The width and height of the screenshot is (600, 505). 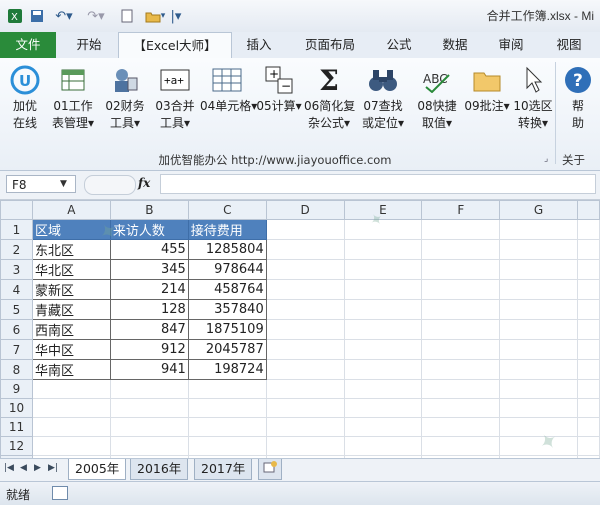 What do you see at coordinates (149, 329) in the screenshot?
I see `cell: 847` at bounding box center [149, 329].